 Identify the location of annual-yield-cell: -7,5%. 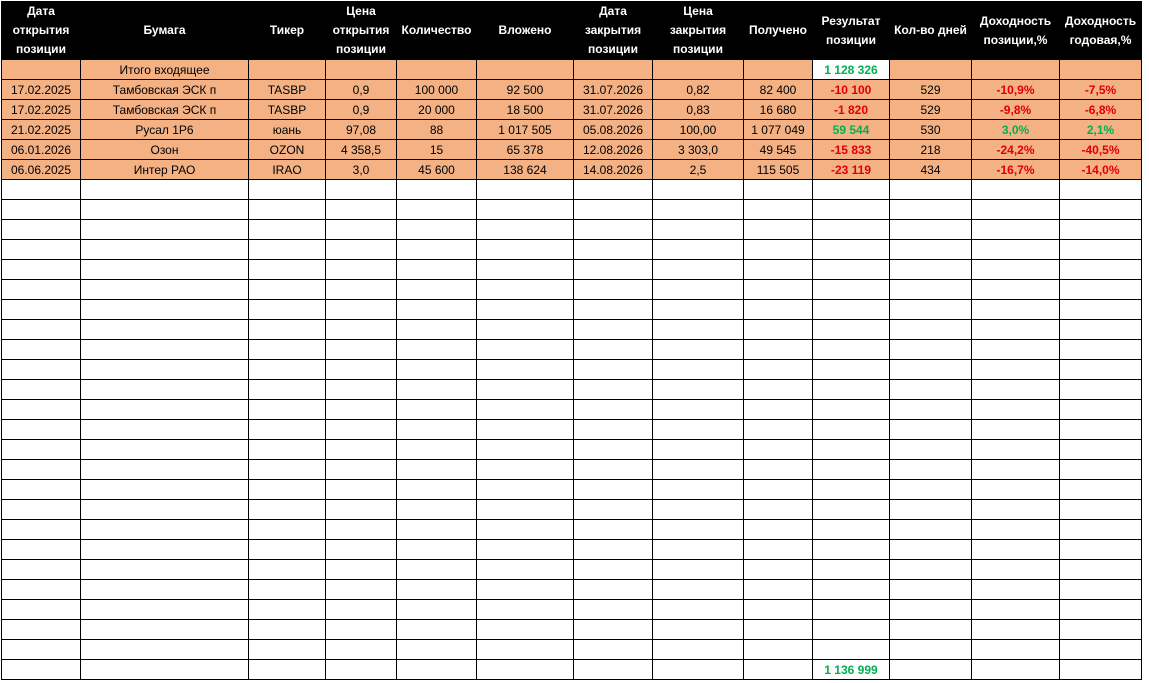
(1100, 89).